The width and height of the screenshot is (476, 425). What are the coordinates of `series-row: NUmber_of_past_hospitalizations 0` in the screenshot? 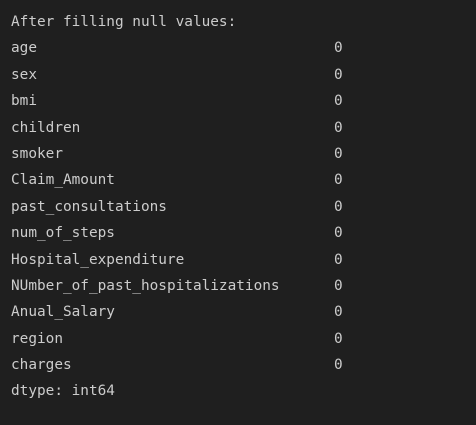 It's located at (243, 286).